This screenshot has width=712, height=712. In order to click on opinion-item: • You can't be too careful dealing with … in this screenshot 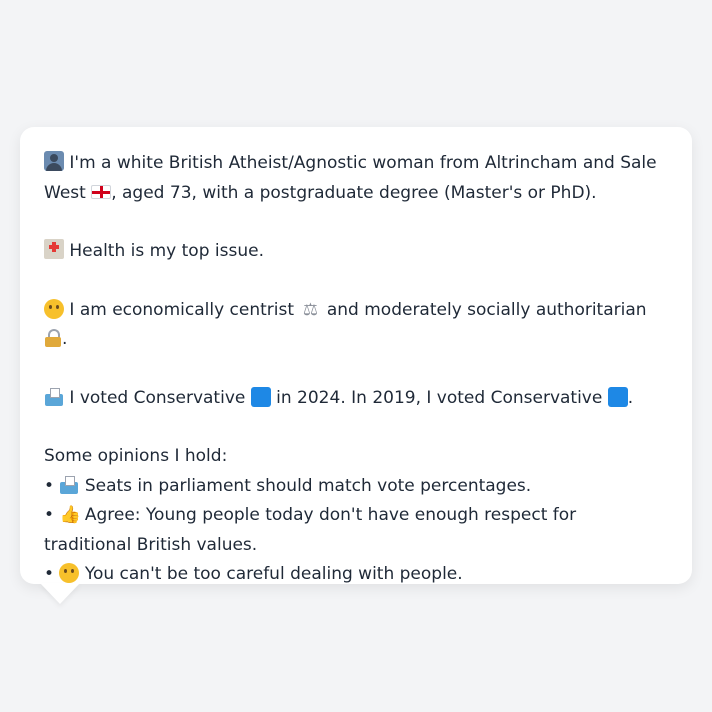, I will do `click(356, 575)`.